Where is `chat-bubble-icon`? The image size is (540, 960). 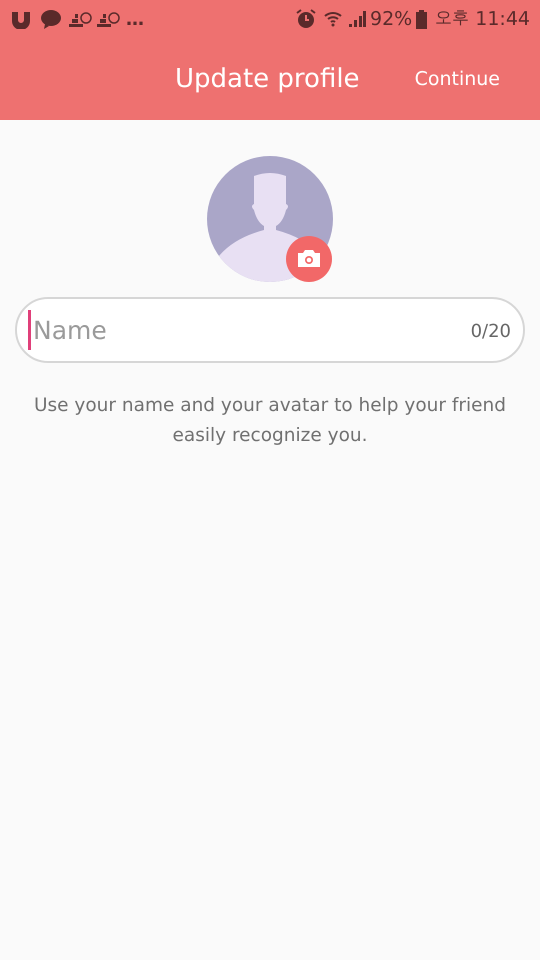
chat-bubble-icon is located at coordinates (51, 19).